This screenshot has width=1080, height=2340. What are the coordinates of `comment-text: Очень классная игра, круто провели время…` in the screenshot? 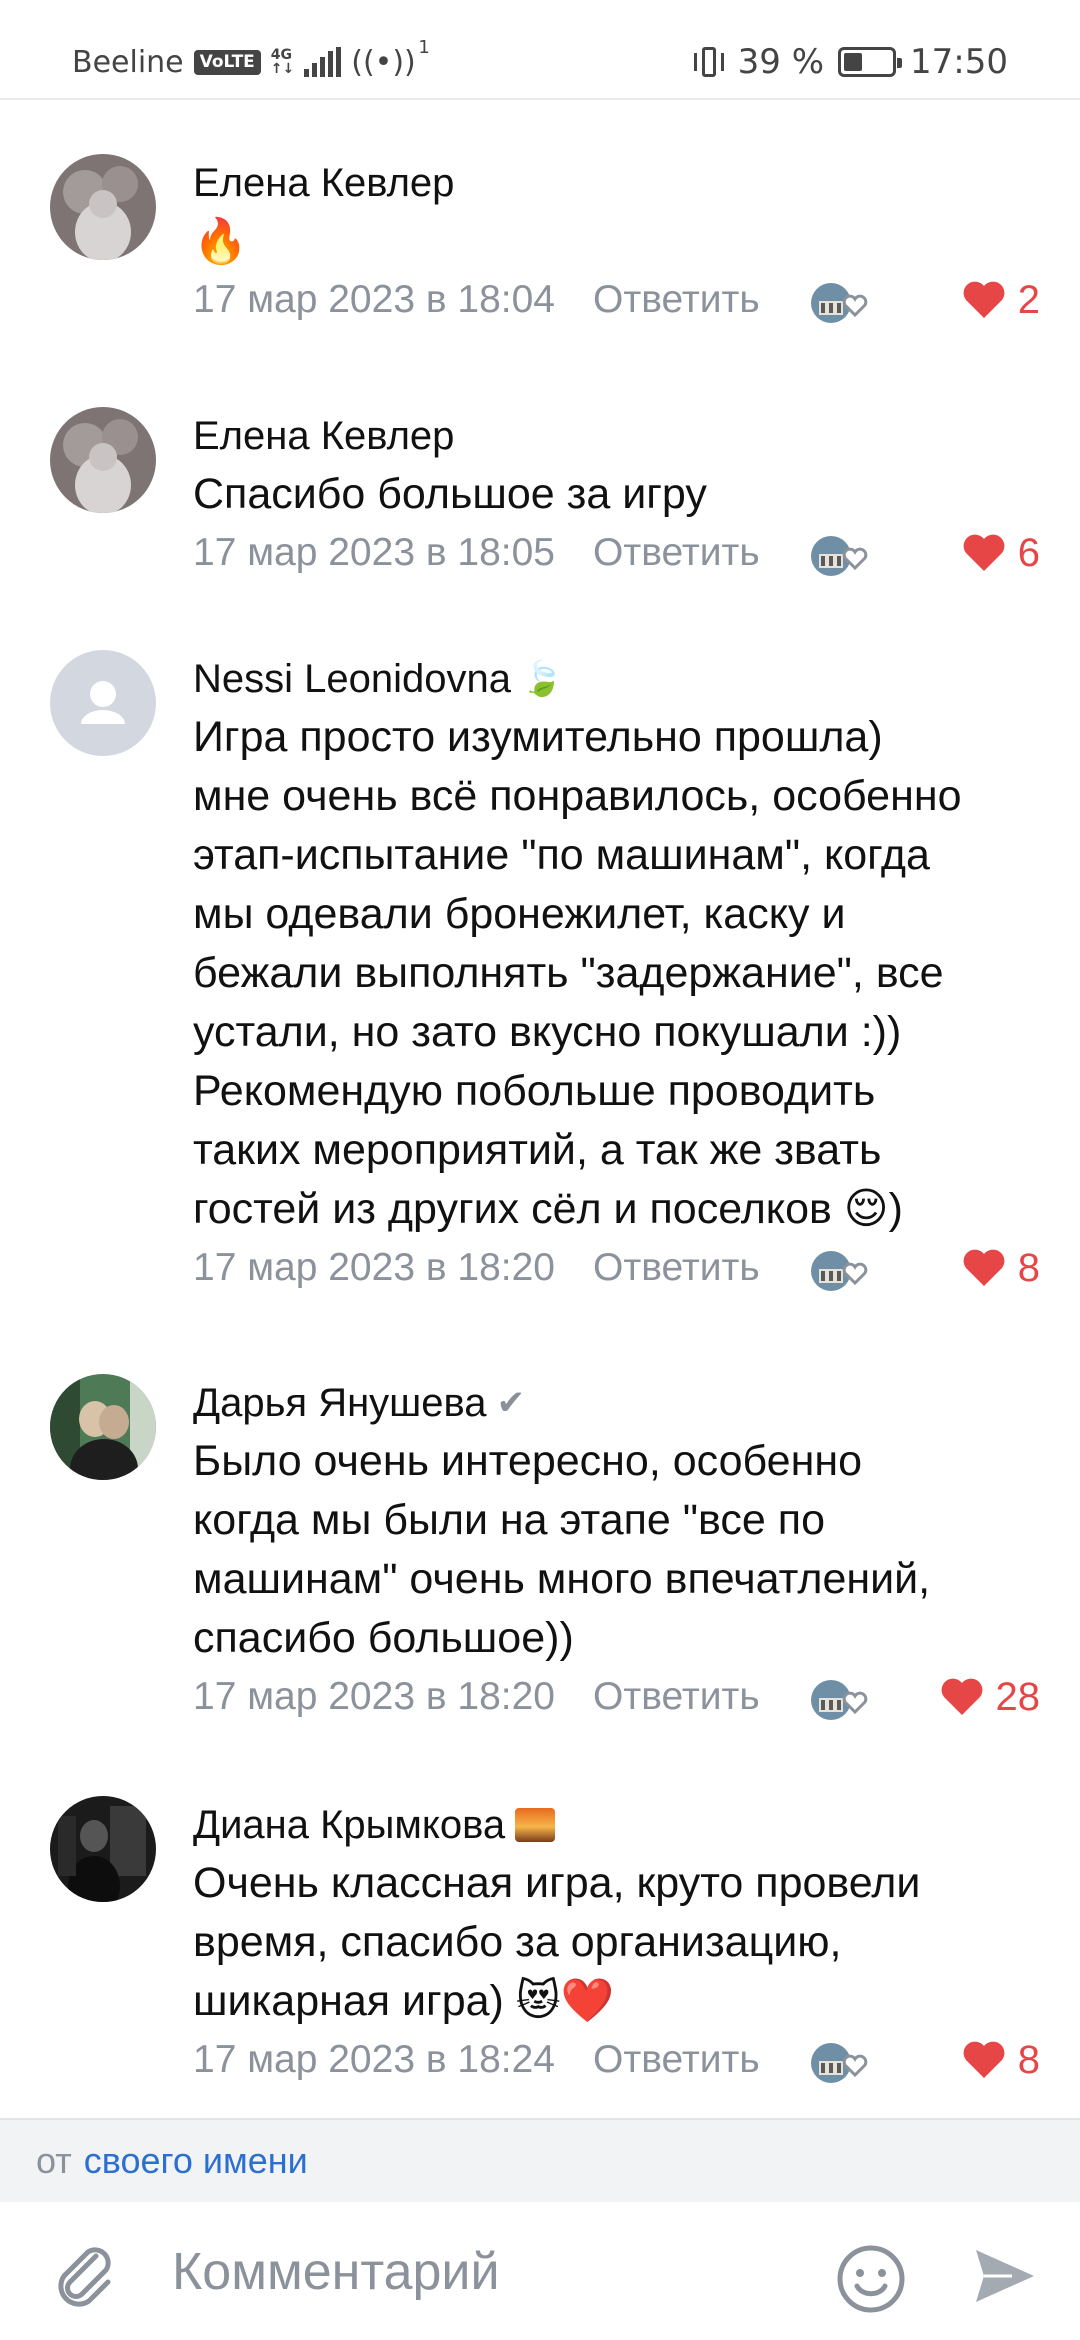 It's located at (557, 1942).